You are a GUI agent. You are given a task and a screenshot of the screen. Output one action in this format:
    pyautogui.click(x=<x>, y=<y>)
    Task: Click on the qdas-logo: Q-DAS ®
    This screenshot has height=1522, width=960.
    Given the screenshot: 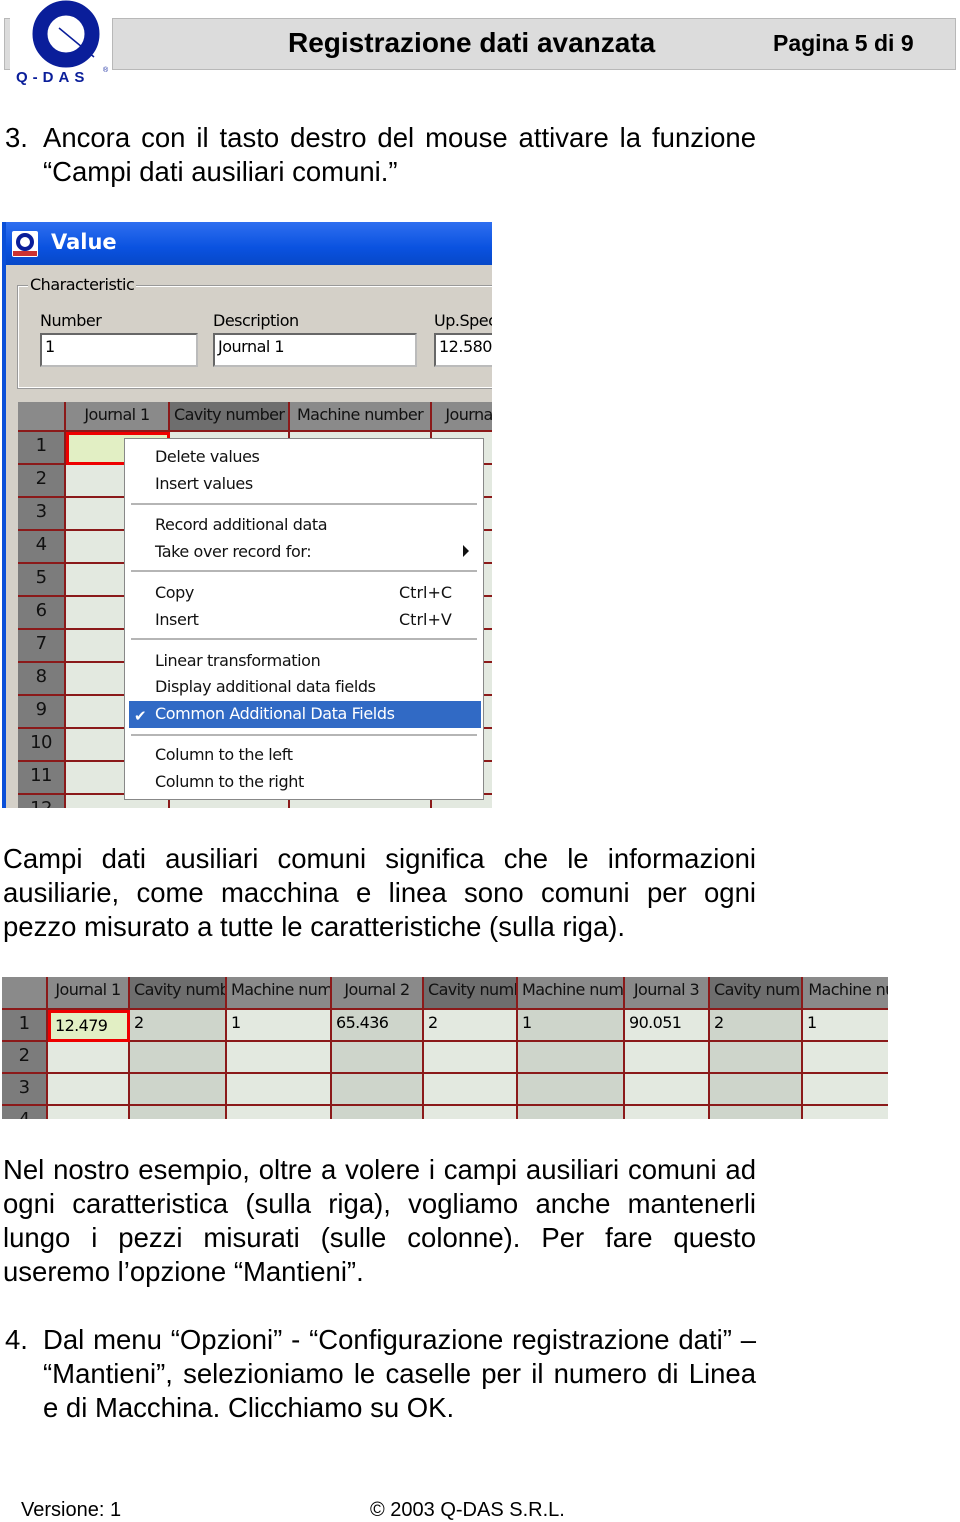 What is the action you would take?
    pyautogui.click(x=61, y=45)
    